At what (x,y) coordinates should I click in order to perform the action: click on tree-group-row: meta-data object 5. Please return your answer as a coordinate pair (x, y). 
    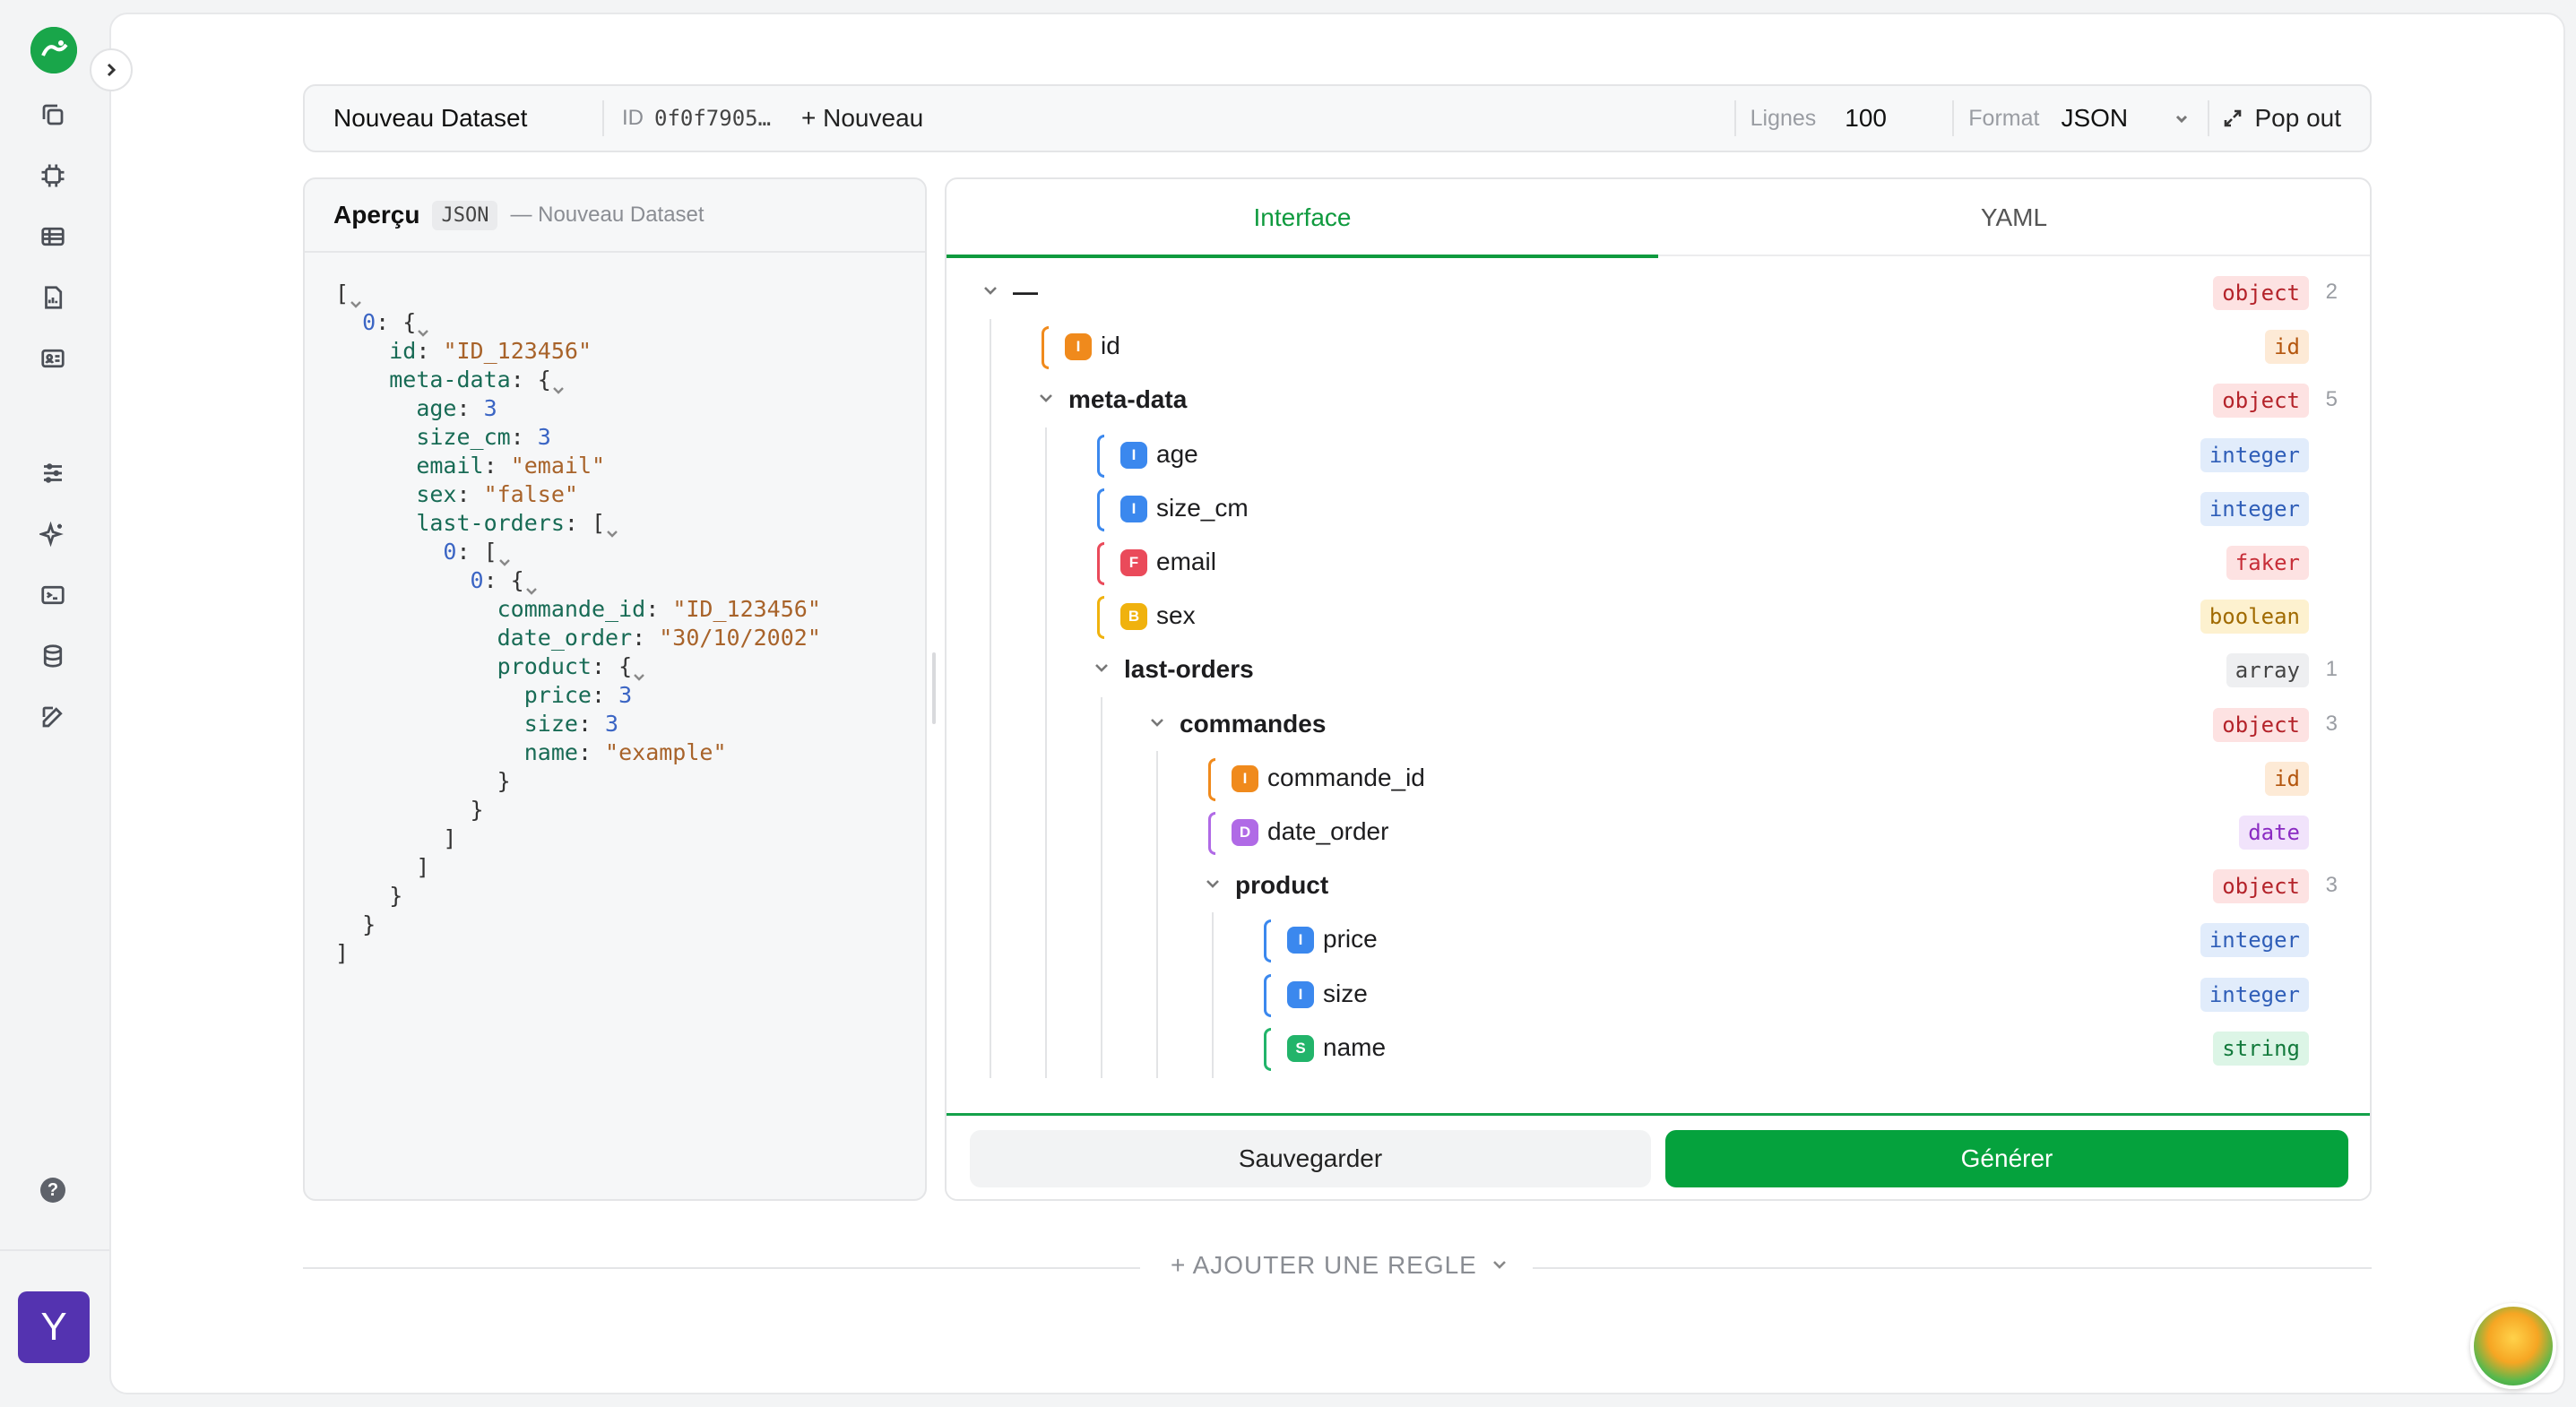
    Looking at the image, I should click on (1658, 400).